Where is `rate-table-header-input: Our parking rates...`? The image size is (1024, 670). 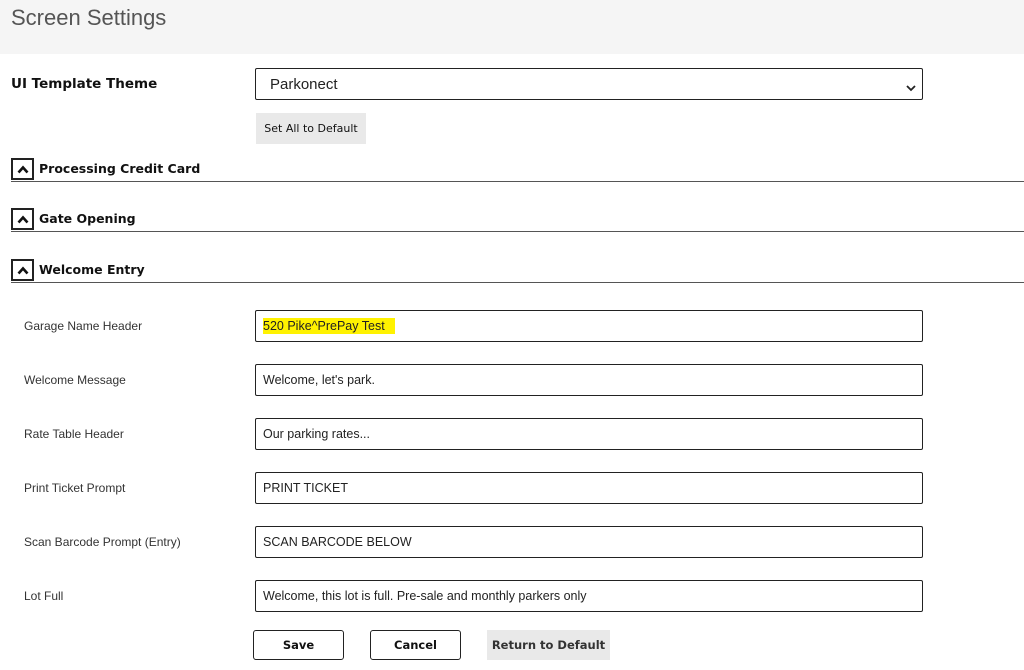 rate-table-header-input: Our parking rates... is located at coordinates (589, 434).